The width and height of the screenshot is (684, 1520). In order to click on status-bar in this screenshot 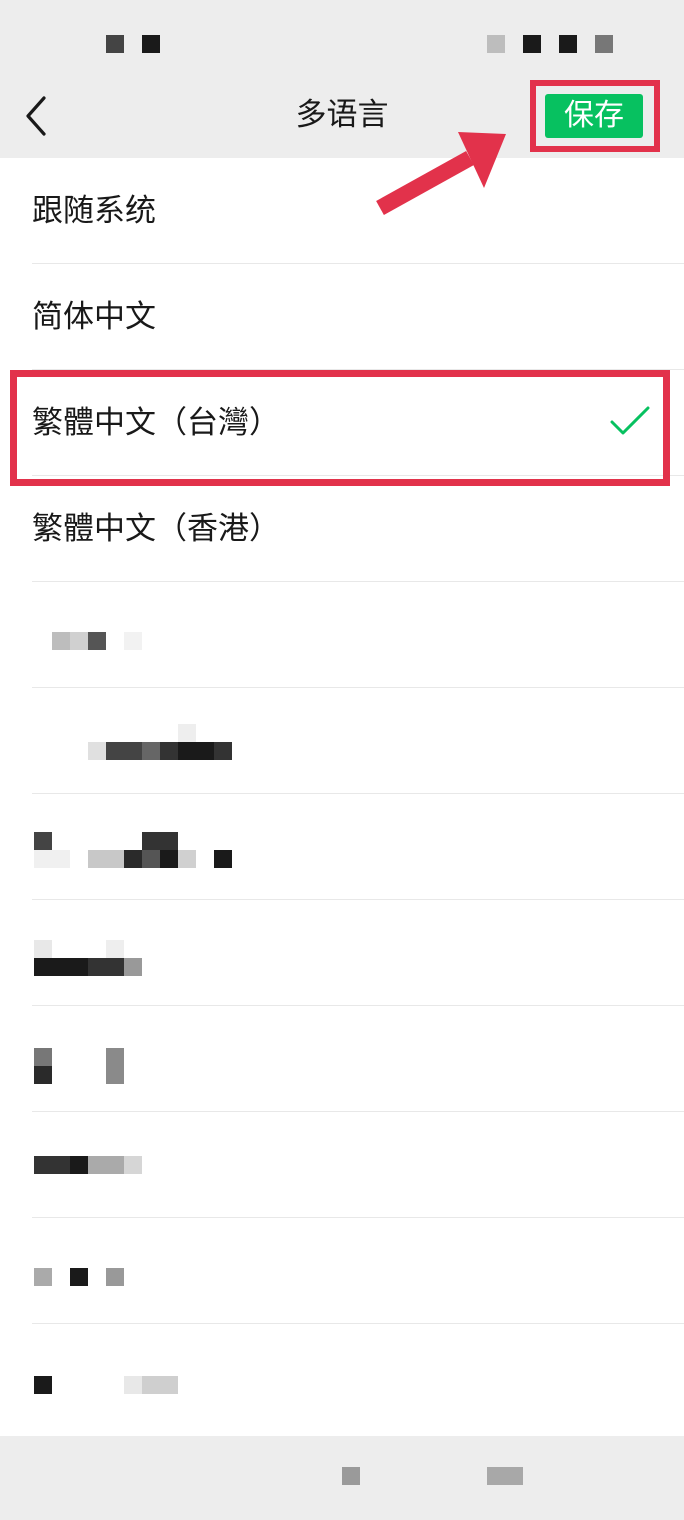, I will do `click(342, 40)`.